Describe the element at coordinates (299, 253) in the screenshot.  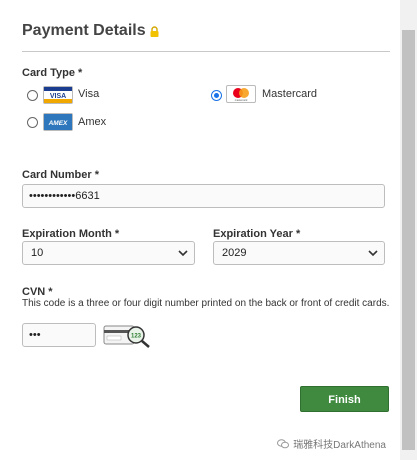
I see `expiration-year-select: 2029` at that location.